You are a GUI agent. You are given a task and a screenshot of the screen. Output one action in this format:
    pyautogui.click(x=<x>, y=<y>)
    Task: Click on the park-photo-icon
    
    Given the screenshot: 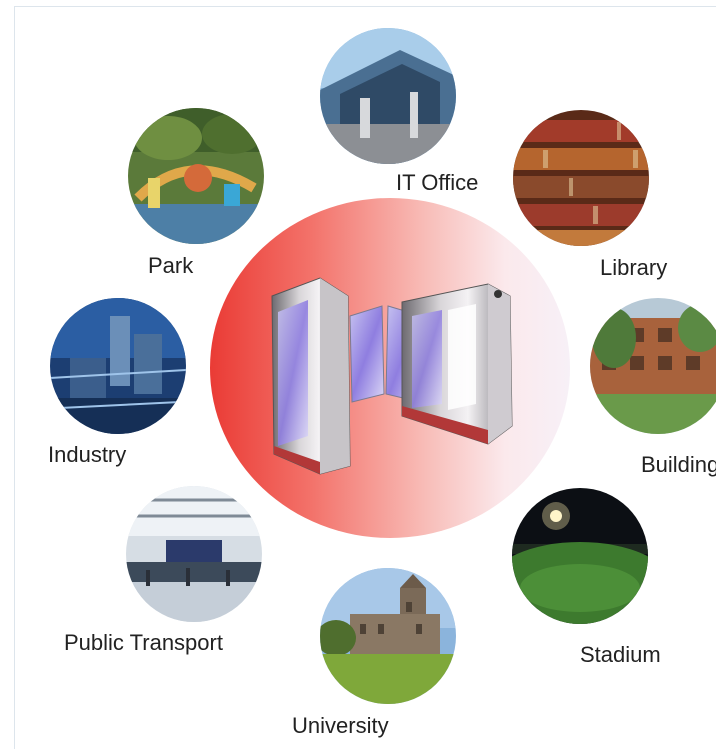 What is the action you would take?
    pyautogui.click(x=196, y=176)
    